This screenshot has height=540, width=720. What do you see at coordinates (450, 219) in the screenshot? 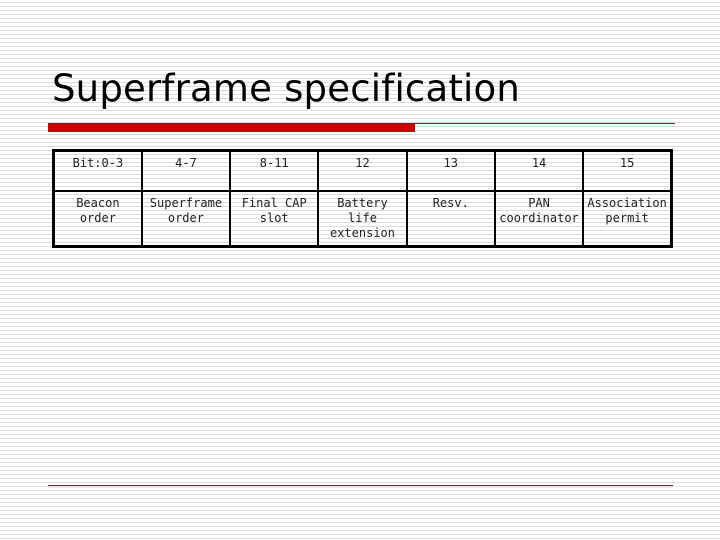
I see `field-cell-reserved: Resv.` at bounding box center [450, 219].